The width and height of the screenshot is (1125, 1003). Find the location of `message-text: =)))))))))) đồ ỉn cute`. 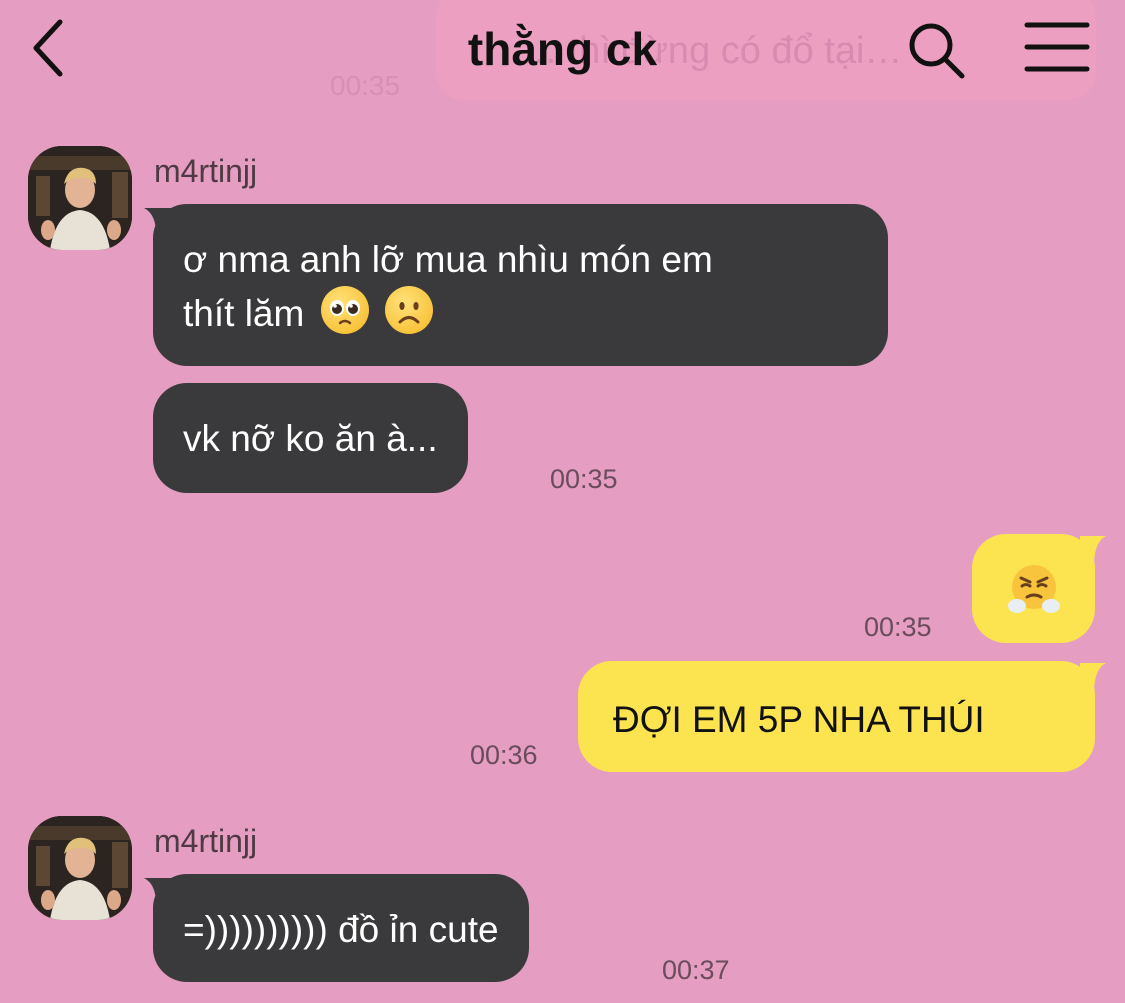

message-text: =)))))))))) đồ ỉn cute is located at coordinates (341, 929).